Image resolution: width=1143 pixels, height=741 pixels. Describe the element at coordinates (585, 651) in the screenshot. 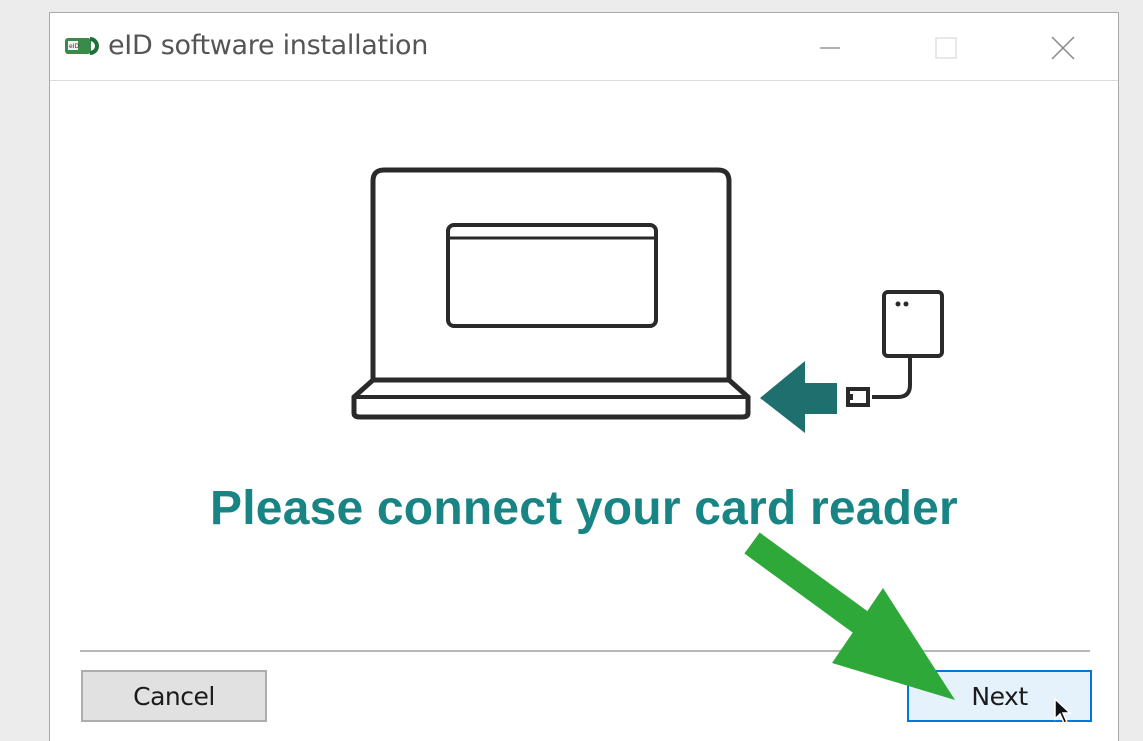

I see `footer-divider` at that location.